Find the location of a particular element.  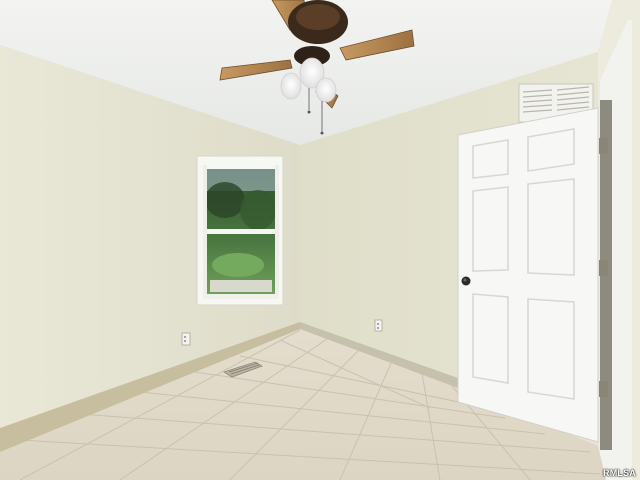

window is located at coordinates (240, 230).